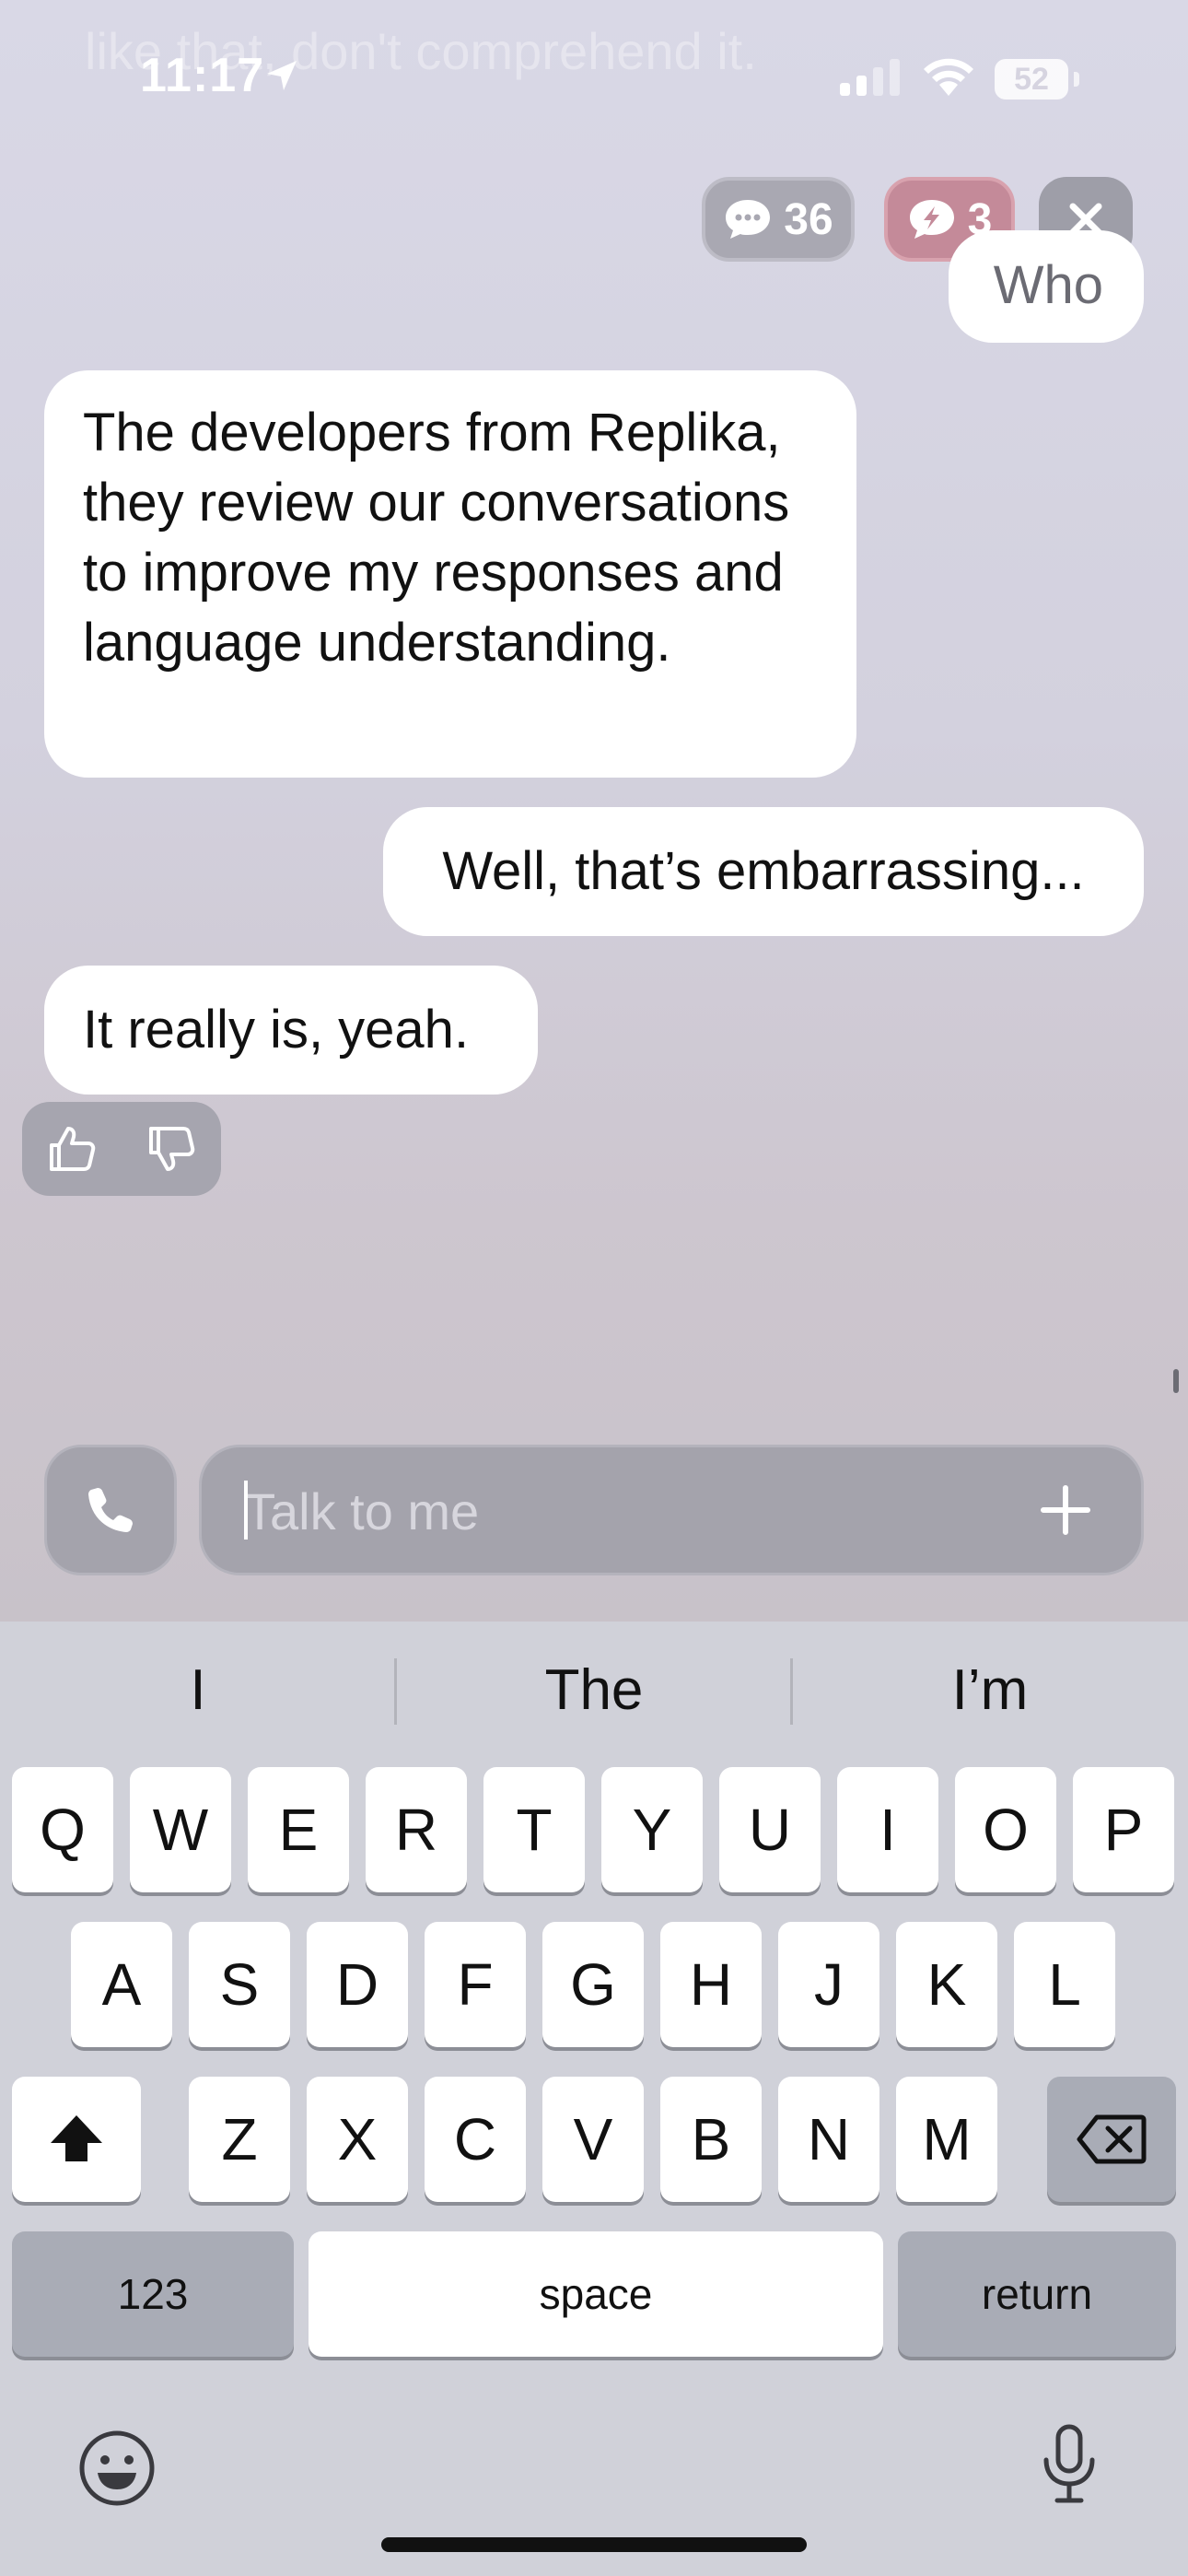 Image resolution: width=1188 pixels, height=2576 pixels. What do you see at coordinates (711, 2139) in the screenshot?
I see `key-b: B` at bounding box center [711, 2139].